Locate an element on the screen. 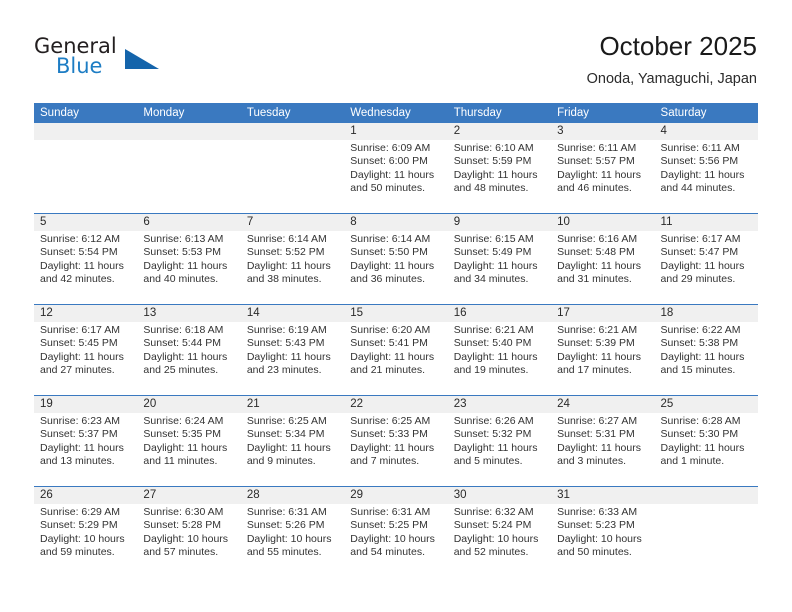  day-number: 21 is located at coordinates (253, 404).